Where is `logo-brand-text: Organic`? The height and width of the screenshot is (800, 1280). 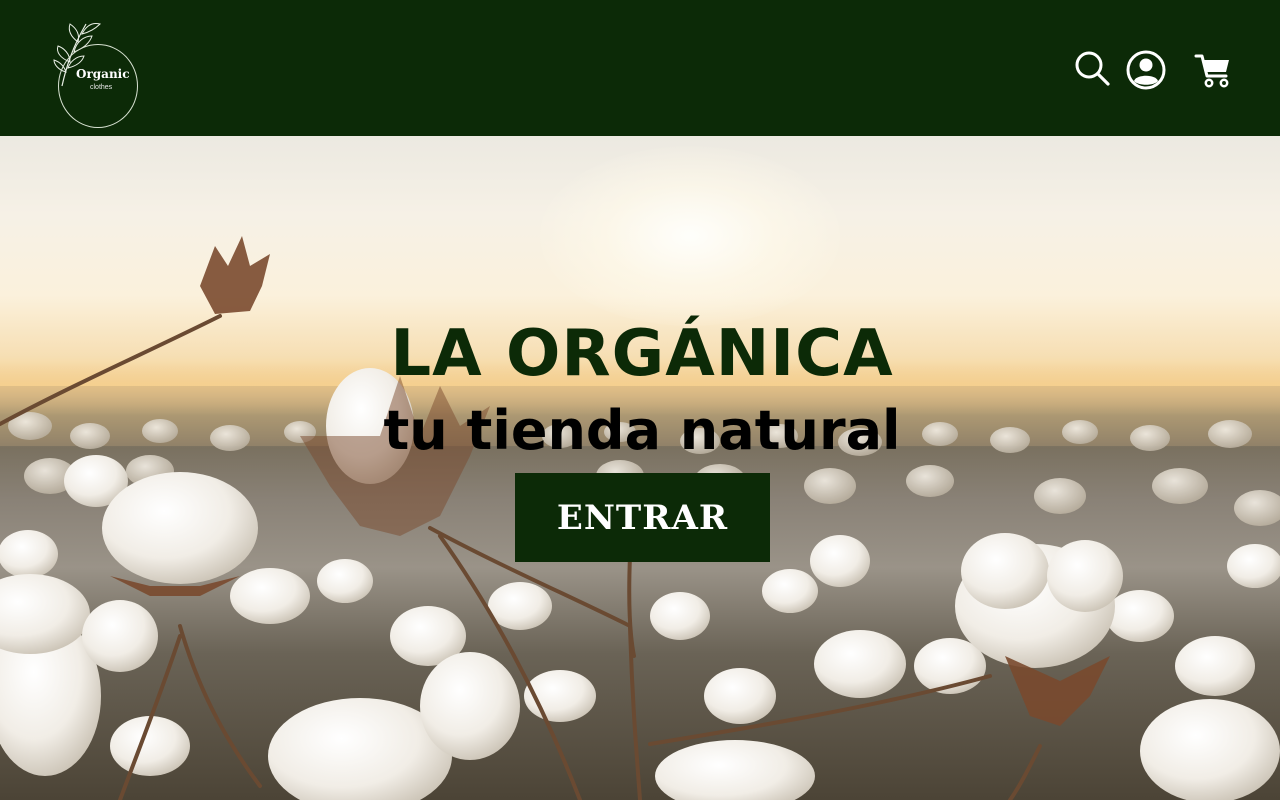
logo-brand-text: Organic is located at coordinates (103, 74).